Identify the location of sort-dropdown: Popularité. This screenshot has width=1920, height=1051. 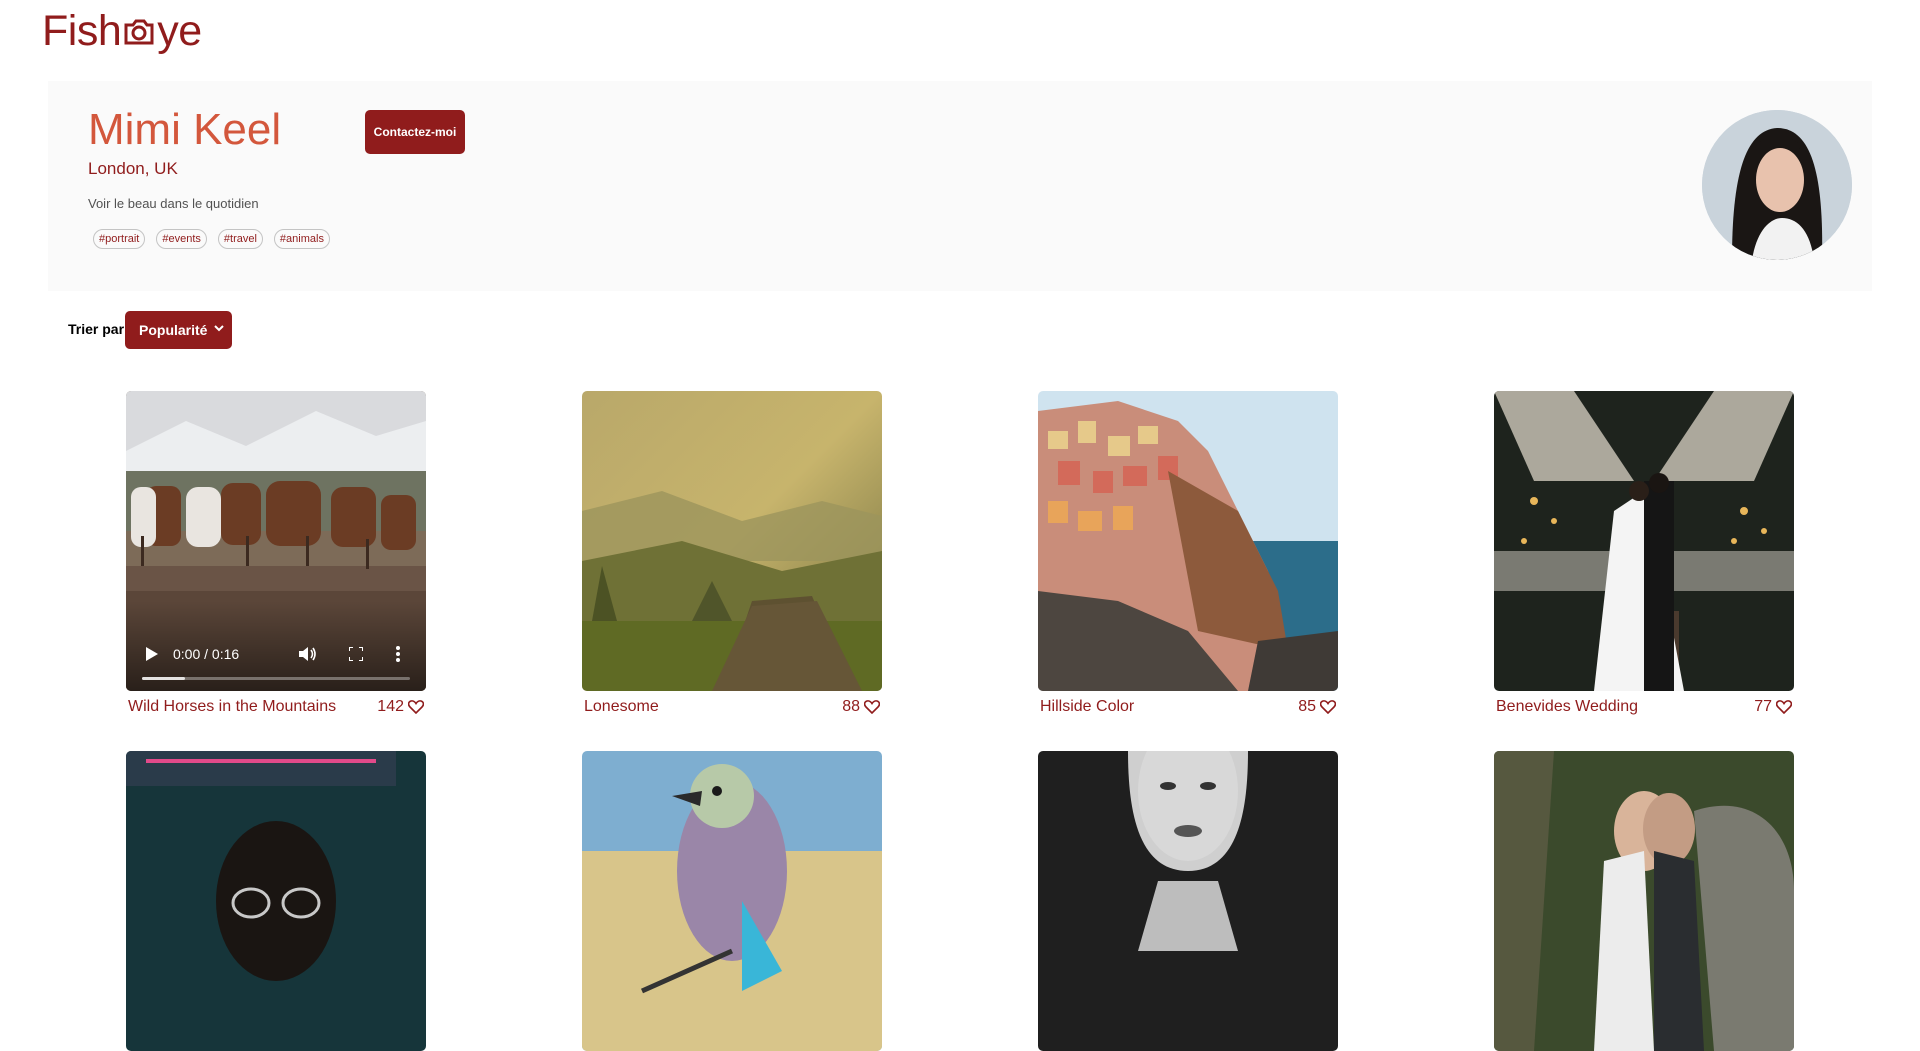
(178, 330).